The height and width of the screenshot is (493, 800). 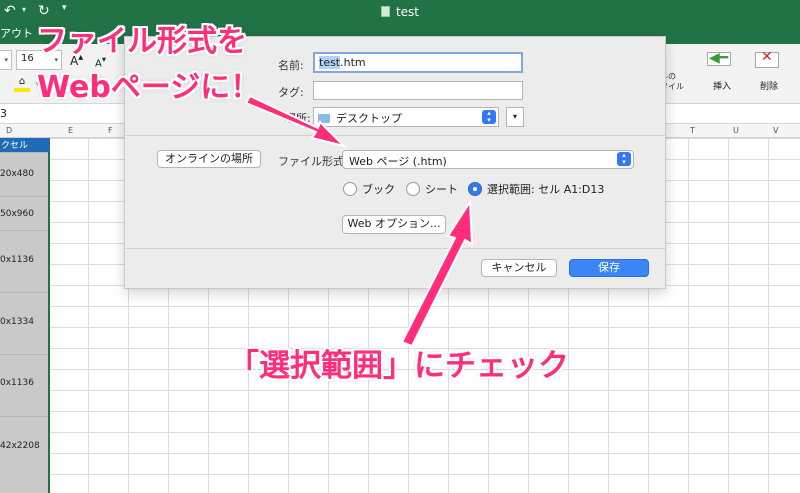 I want to click on annotation-callout-format-line1: ファイル形式を, so click(x=142, y=41).